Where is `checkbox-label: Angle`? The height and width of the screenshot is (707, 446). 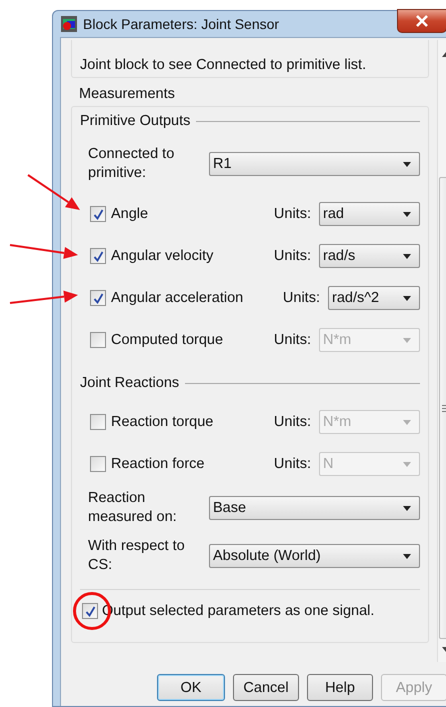
checkbox-label: Angle is located at coordinates (130, 214).